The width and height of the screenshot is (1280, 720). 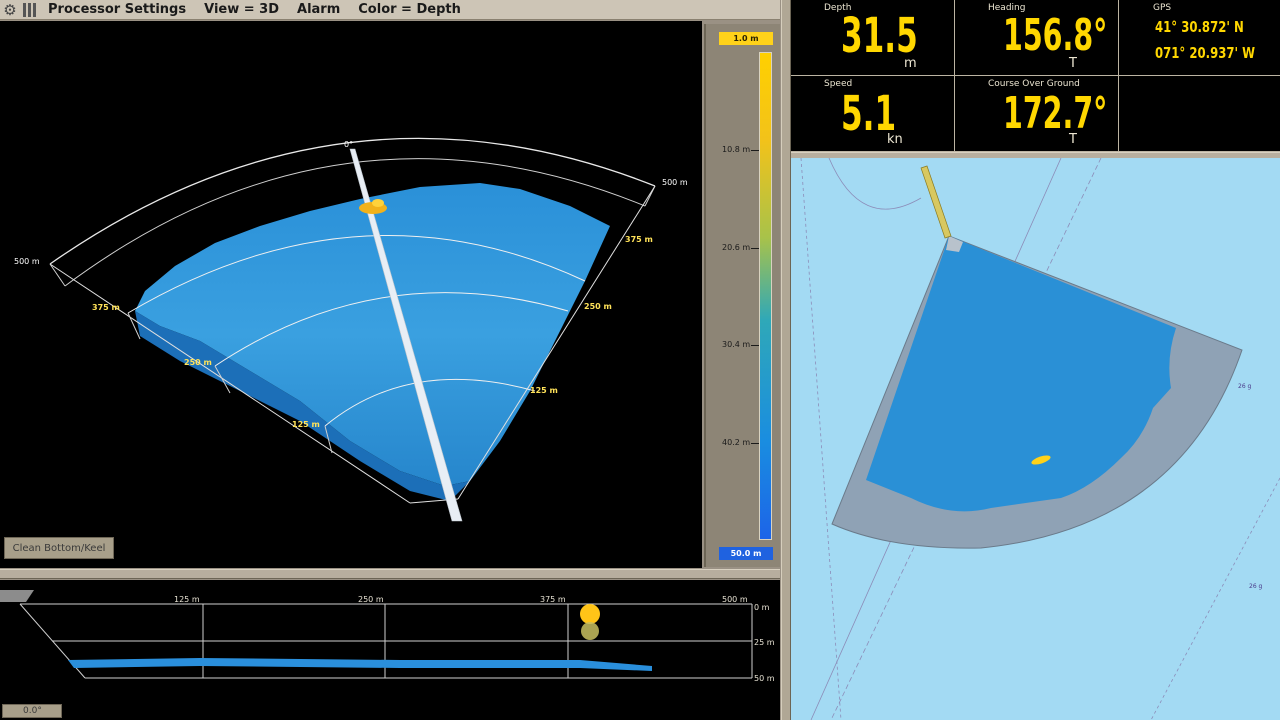 I want to click on heading-unit: T, so click(x=1073, y=63).